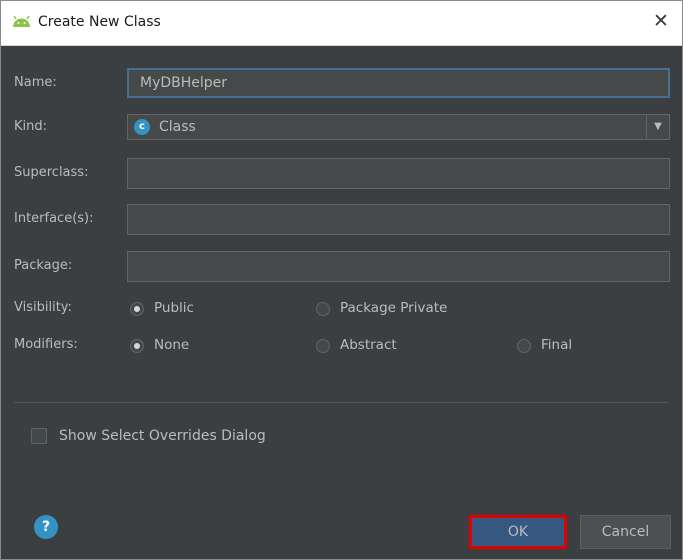 Image resolution: width=683 pixels, height=560 pixels. What do you see at coordinates (393, 308) in the screenshot?
I see `visibility-package-private-label: Package Private` at bounding box center [393, 308].